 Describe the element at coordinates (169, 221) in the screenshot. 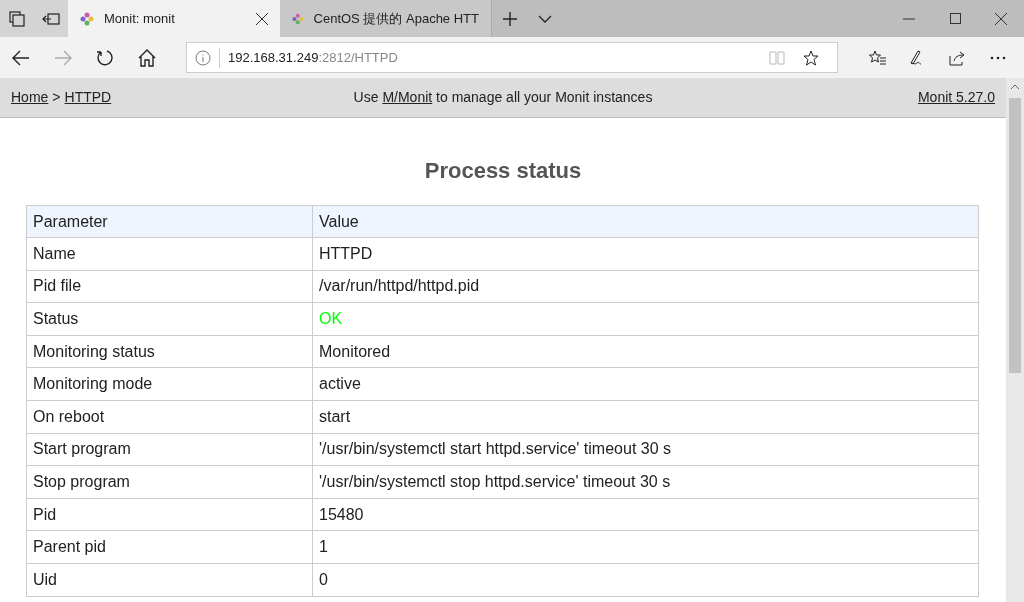

I see `column-header: Parameter` at that location.